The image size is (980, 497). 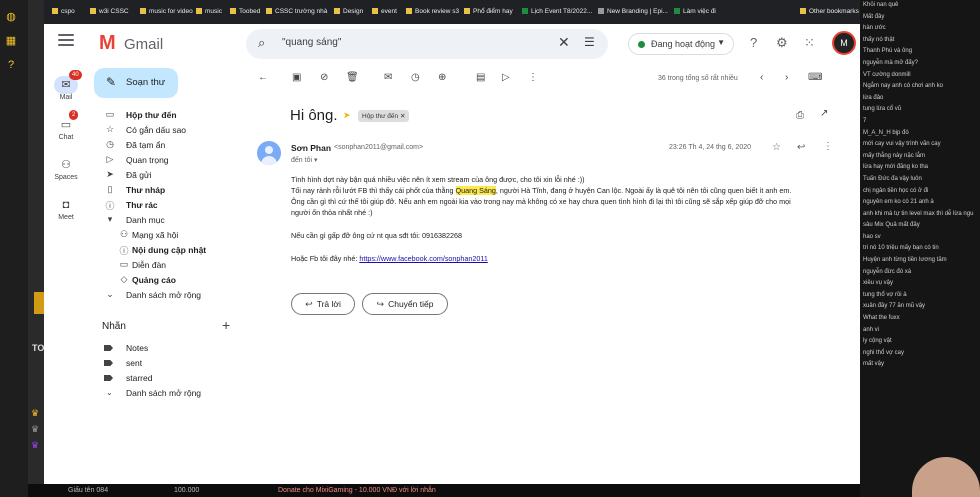 I want to click on reply-label: Trả lời, so click(x=328, y=304).